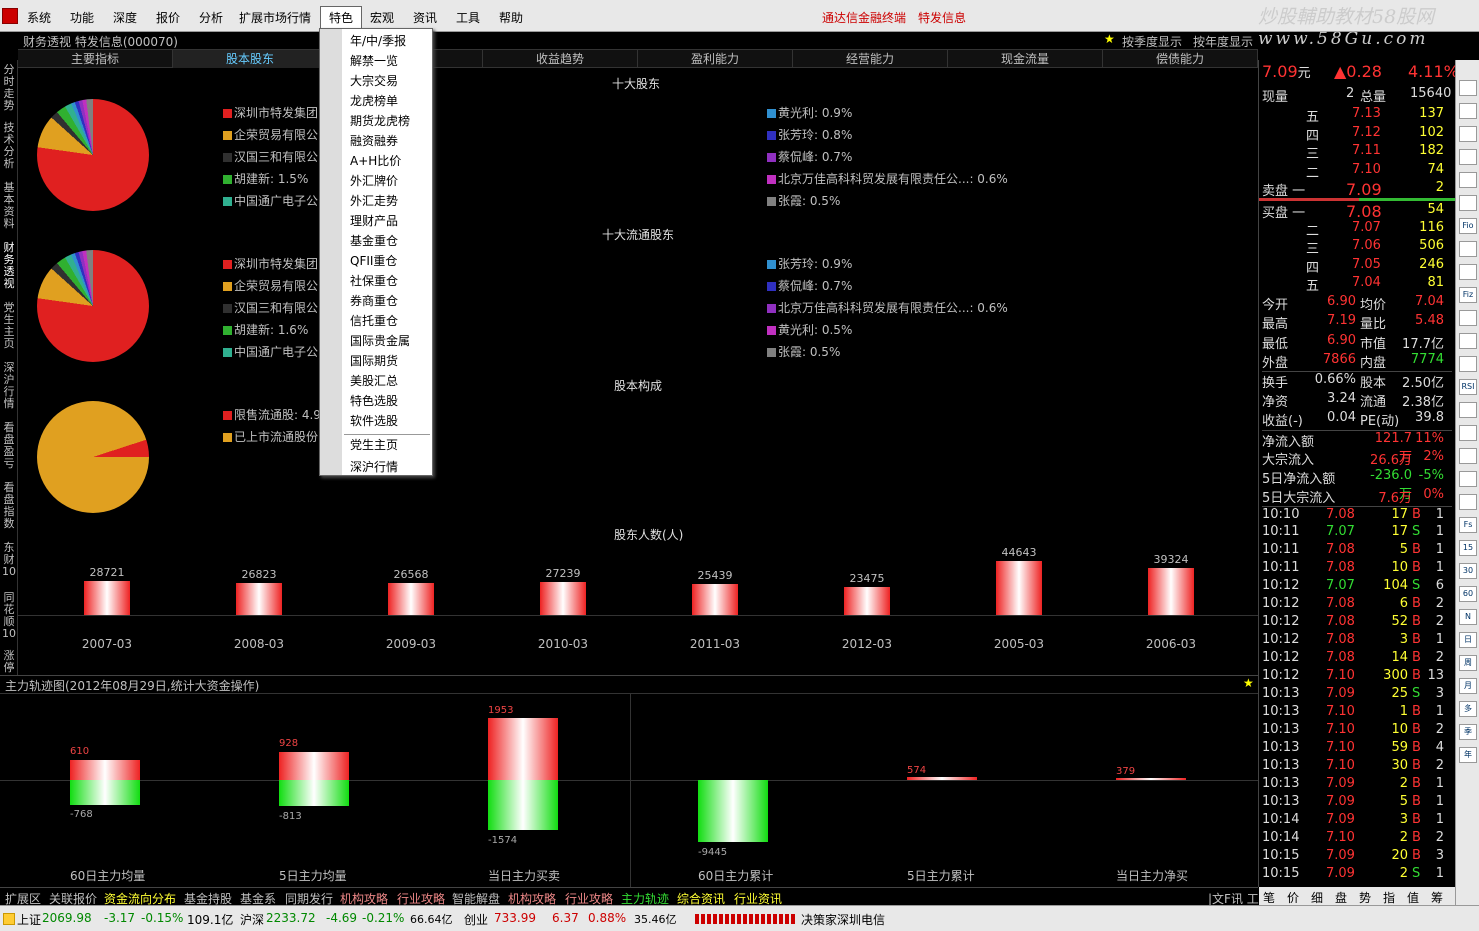  What do you see at coordinates (560, 59) in the screenshot?
I see `tab-income-trend: 收益趋势` at bounding box center [560, 59].